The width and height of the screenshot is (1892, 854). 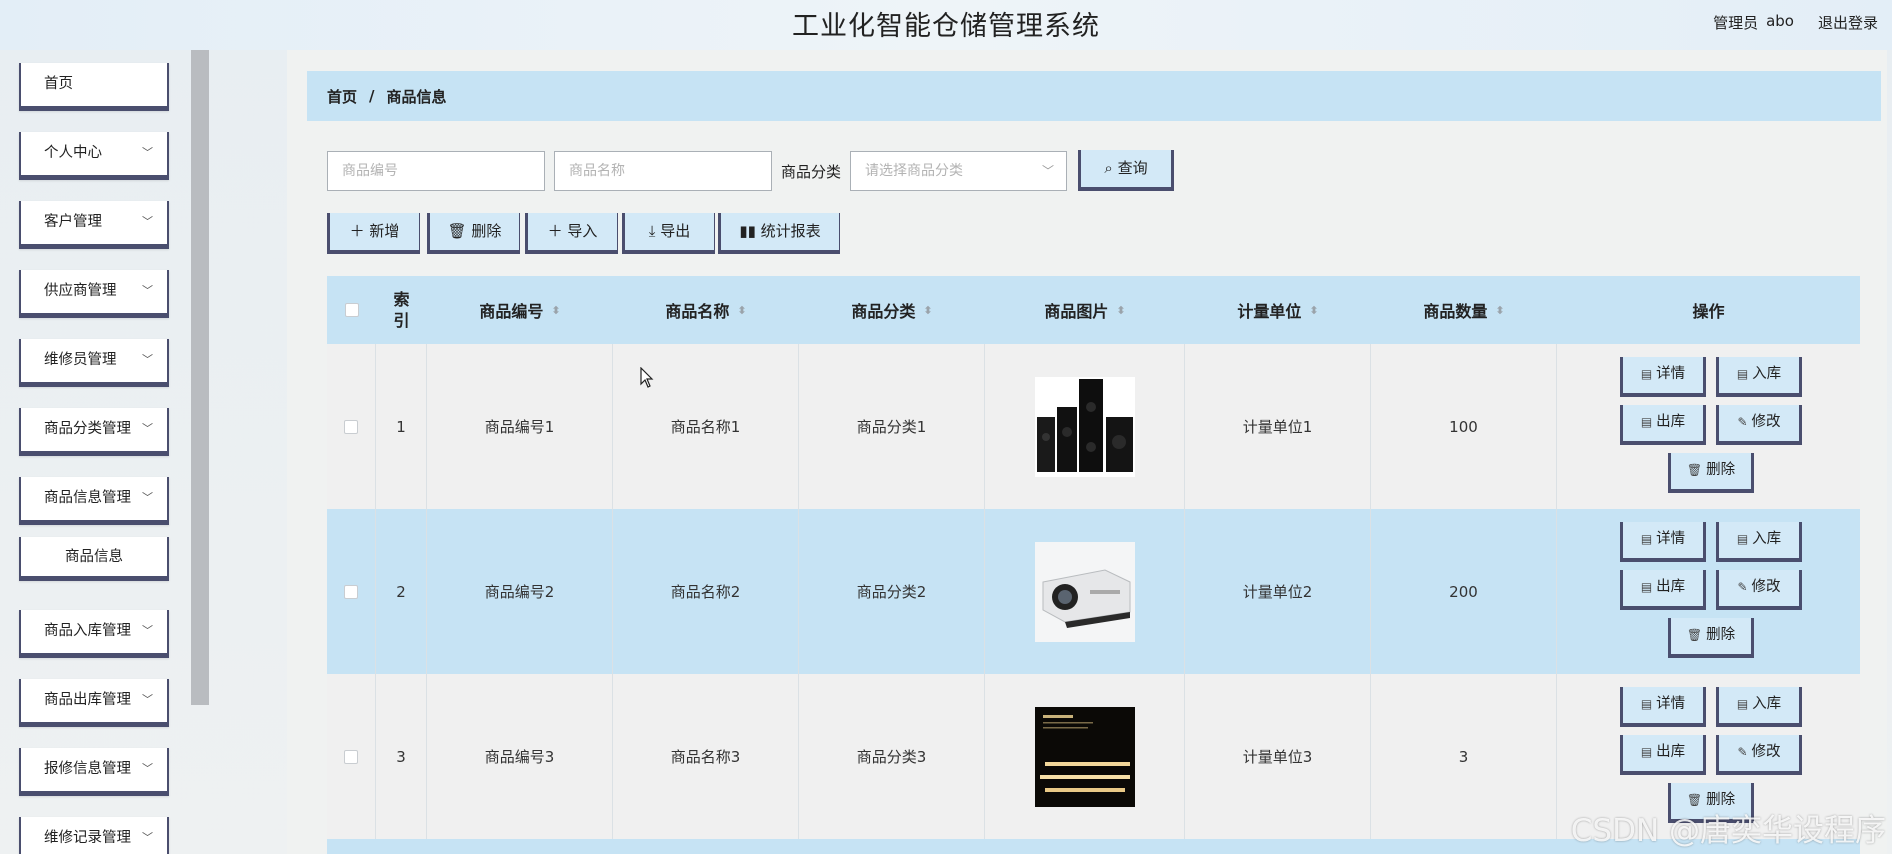 What do you see at coordinates (571, 233) in the screenshot?
I see `import-button: ＋ 导入` at bounding box center [571, 233].